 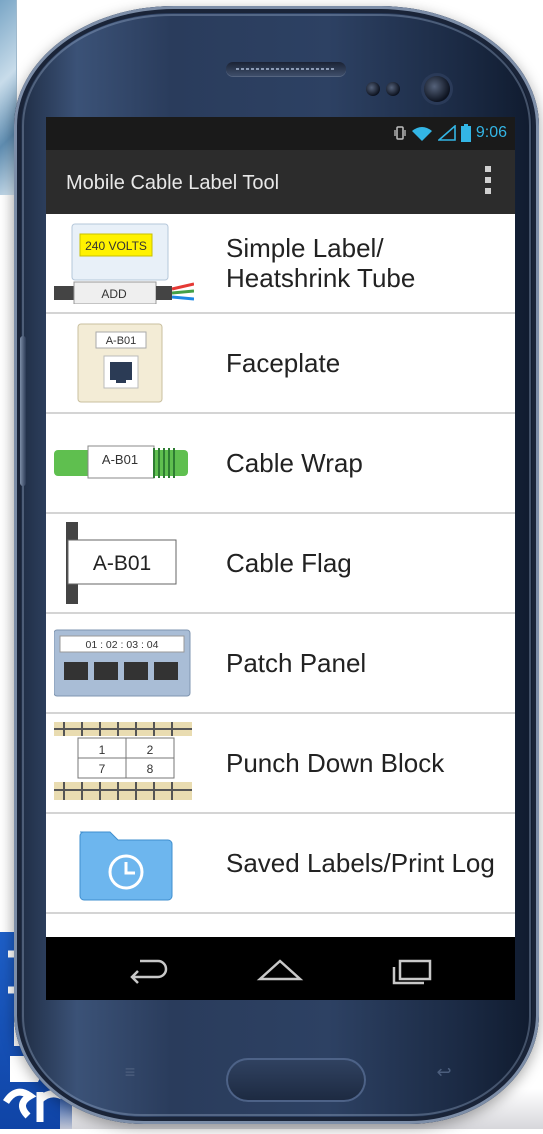 What do you see at coordinates (393, 89) in the screenshot?
I see `light-sensor` at bounding box center [393, 89].